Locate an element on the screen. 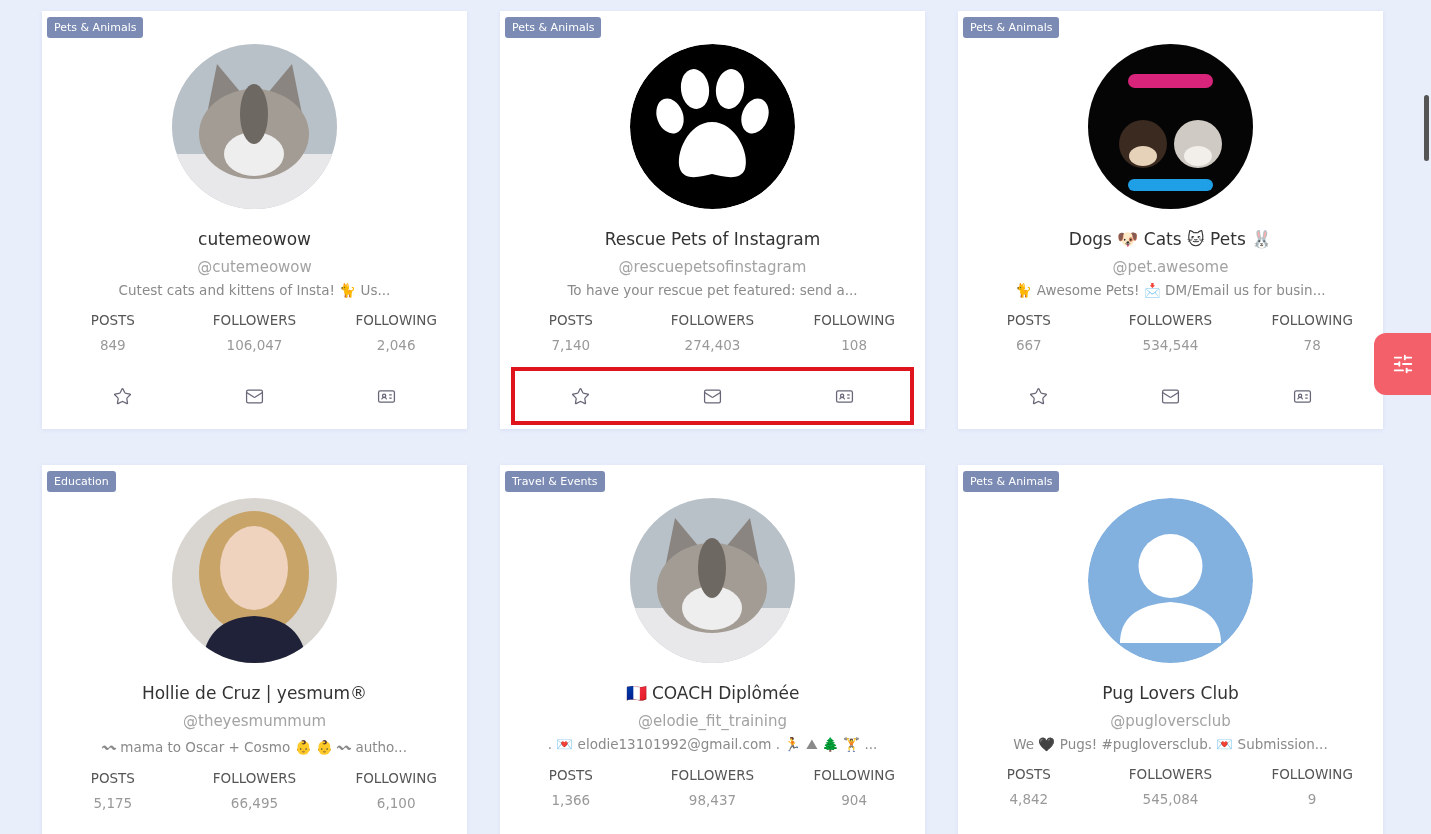 This screenshot has height=834, width=1431. profile-name: Rescue Pets of Instagram is located at coordinates (712, 239).